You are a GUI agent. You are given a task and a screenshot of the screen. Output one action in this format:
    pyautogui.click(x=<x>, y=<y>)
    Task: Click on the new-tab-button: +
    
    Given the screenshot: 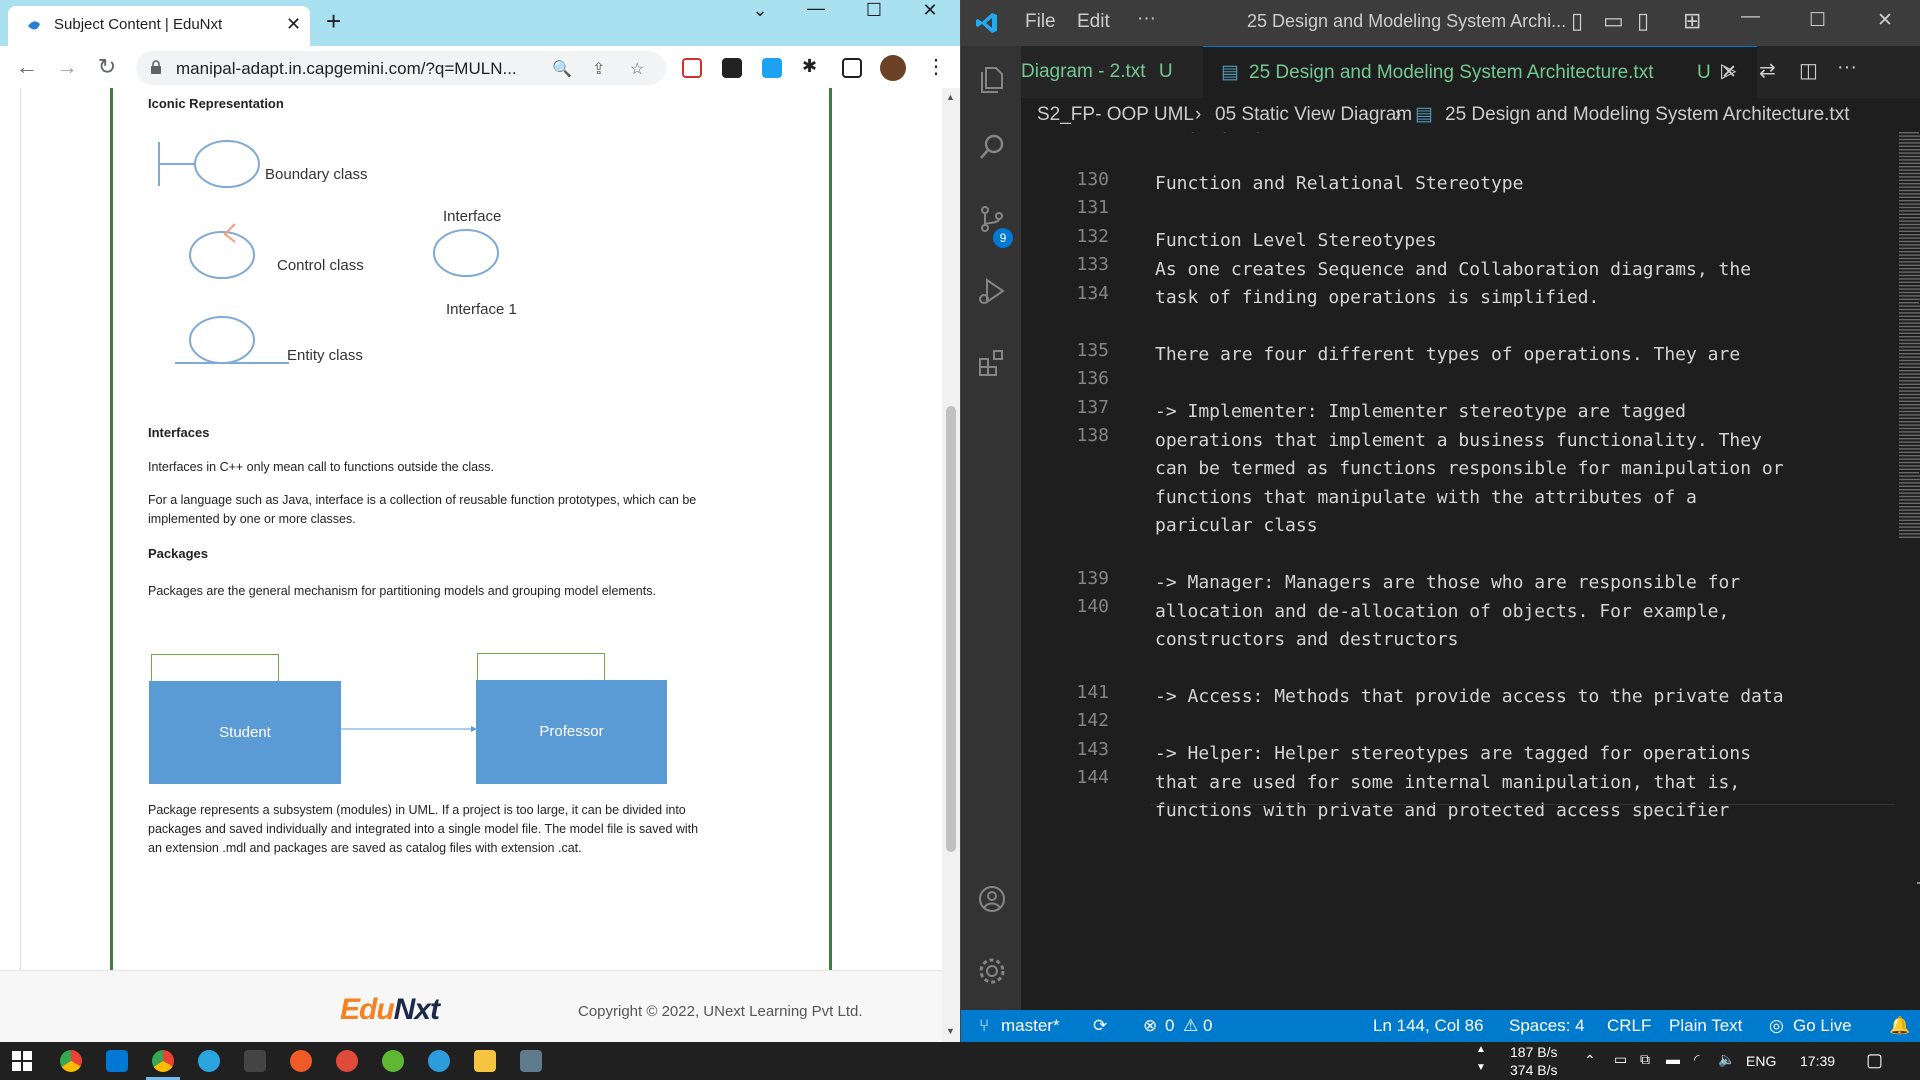 What is the action you would take?
    pyautogui.click(x=333, y=21)
    